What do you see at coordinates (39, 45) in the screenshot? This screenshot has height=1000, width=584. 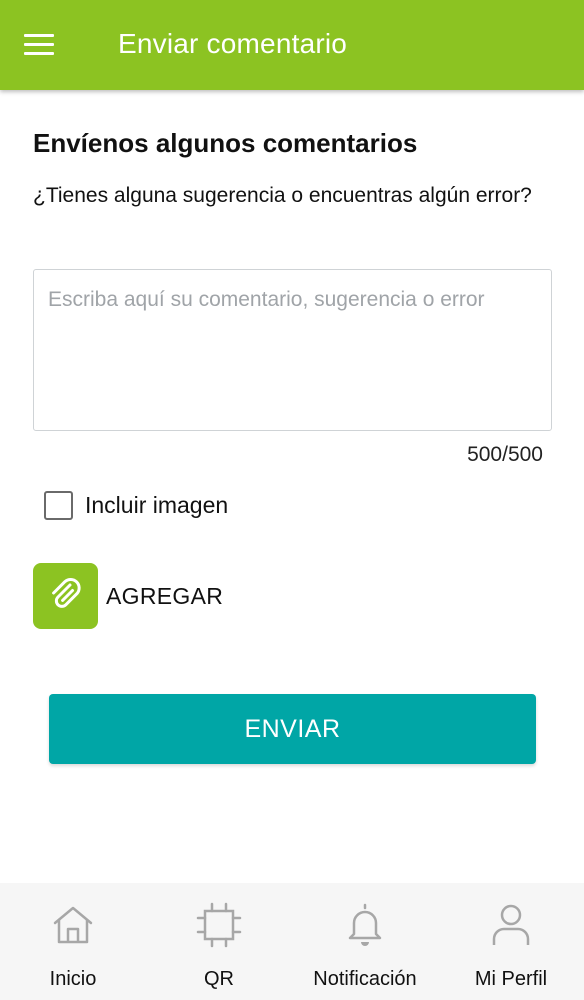 I see `hamburger-menu-icon` at bounding box center [39, 45].